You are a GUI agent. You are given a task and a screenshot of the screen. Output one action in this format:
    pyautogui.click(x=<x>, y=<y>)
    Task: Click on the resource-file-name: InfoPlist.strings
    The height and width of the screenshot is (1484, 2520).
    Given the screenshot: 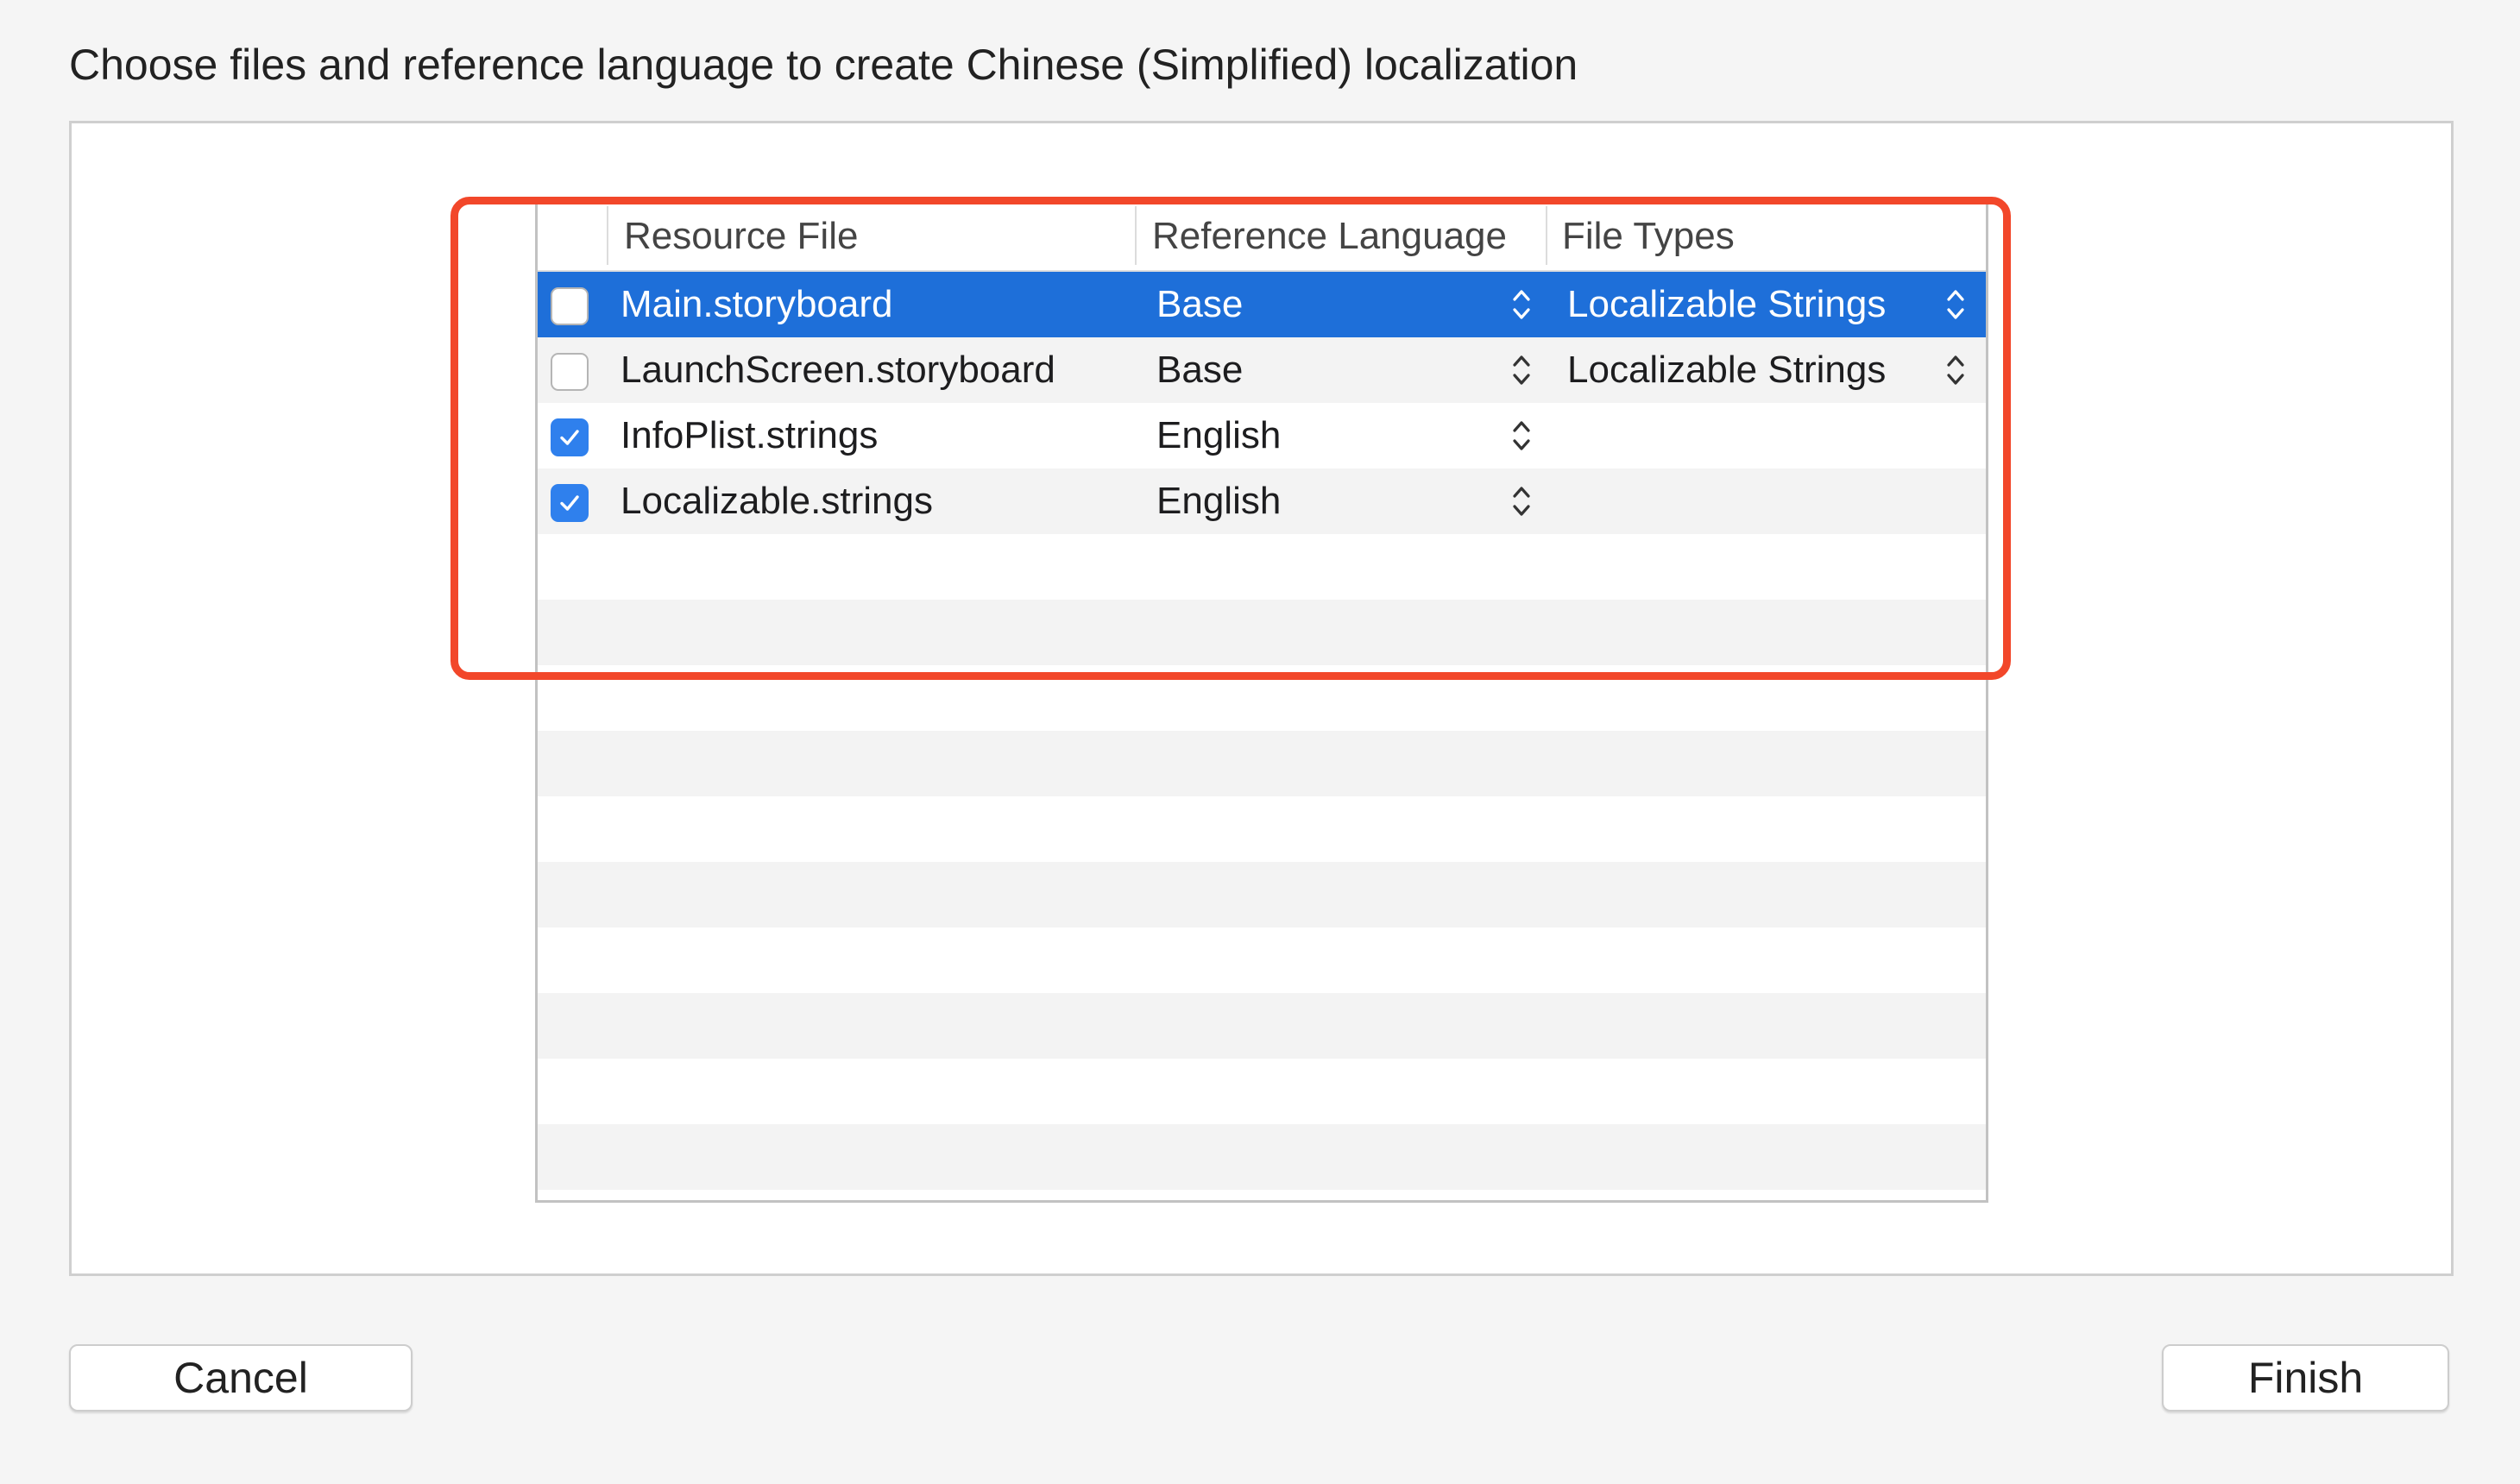 What is the action you would take?
    pyautogui.click(x=750, y=435)
    